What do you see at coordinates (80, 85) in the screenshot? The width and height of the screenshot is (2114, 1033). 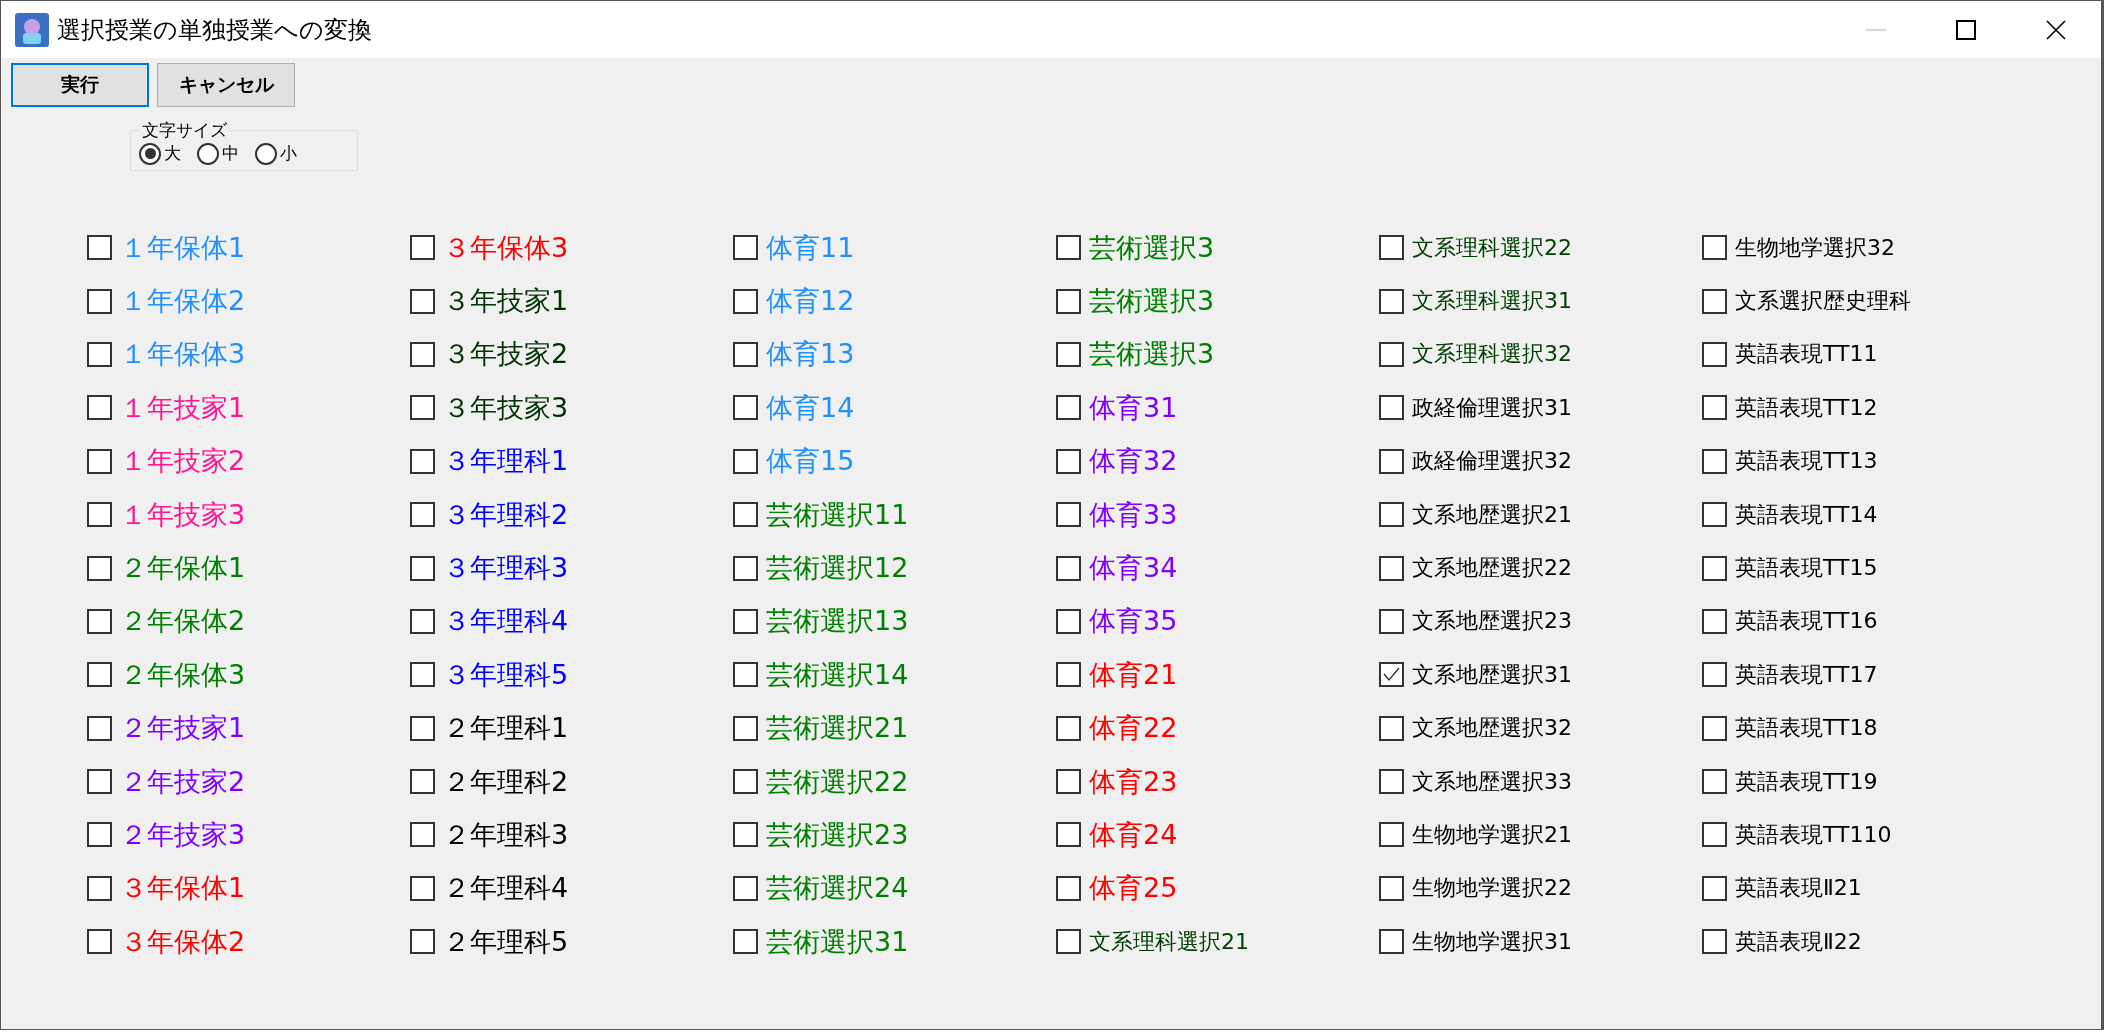 I see `run-button: 実行` at bounding box center [80, 85].